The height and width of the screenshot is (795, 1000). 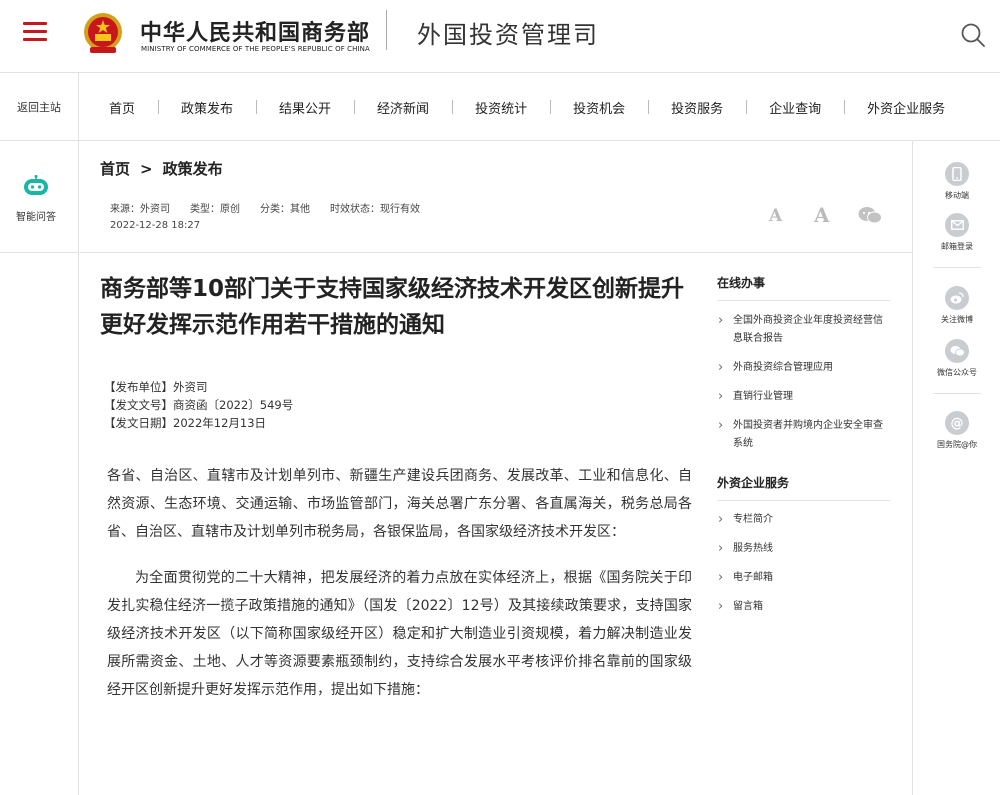 What do you see at coordinates (775, 216) in the screenshot?
I see `font-decrease-button: A` at bounding box center [775, 216].